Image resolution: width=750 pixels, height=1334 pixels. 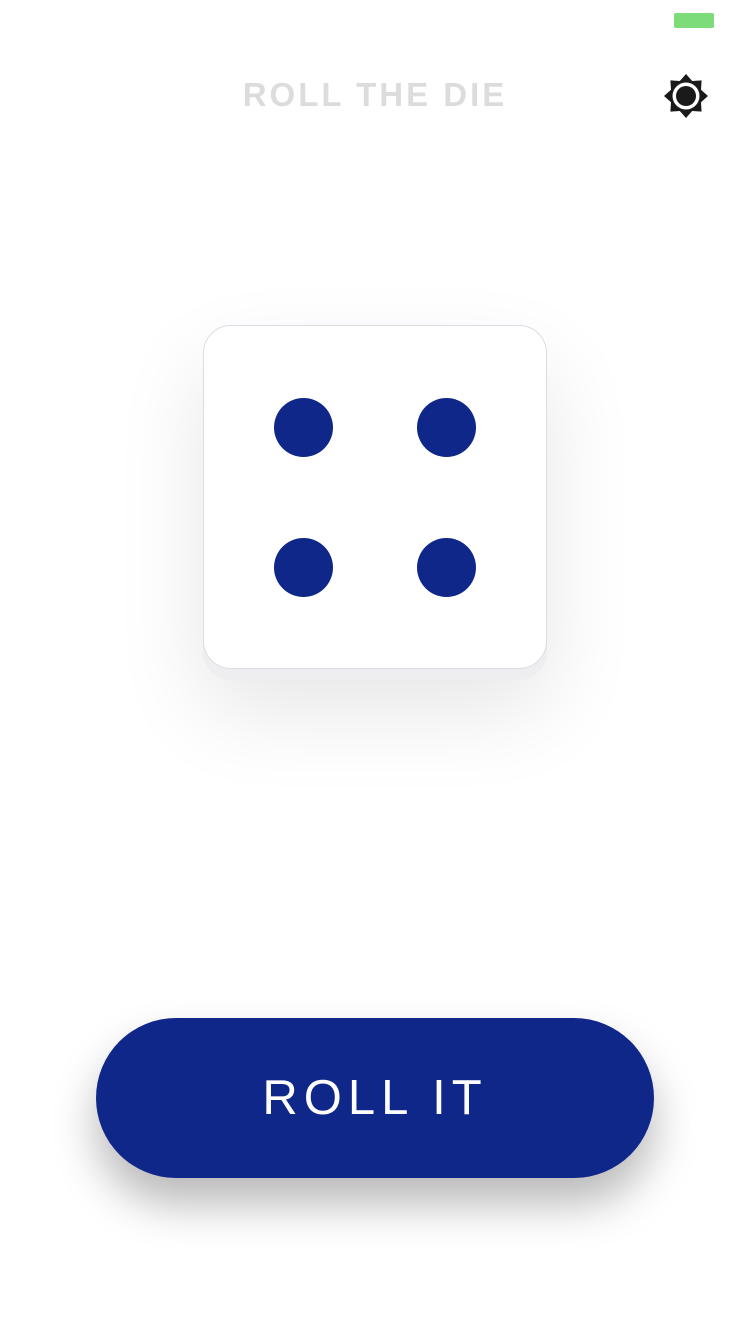 What do you see at coordinates (375, 1098) in the screenshot?
I see `roll-button: ROLL IT` at bounding box center [375, 1098].